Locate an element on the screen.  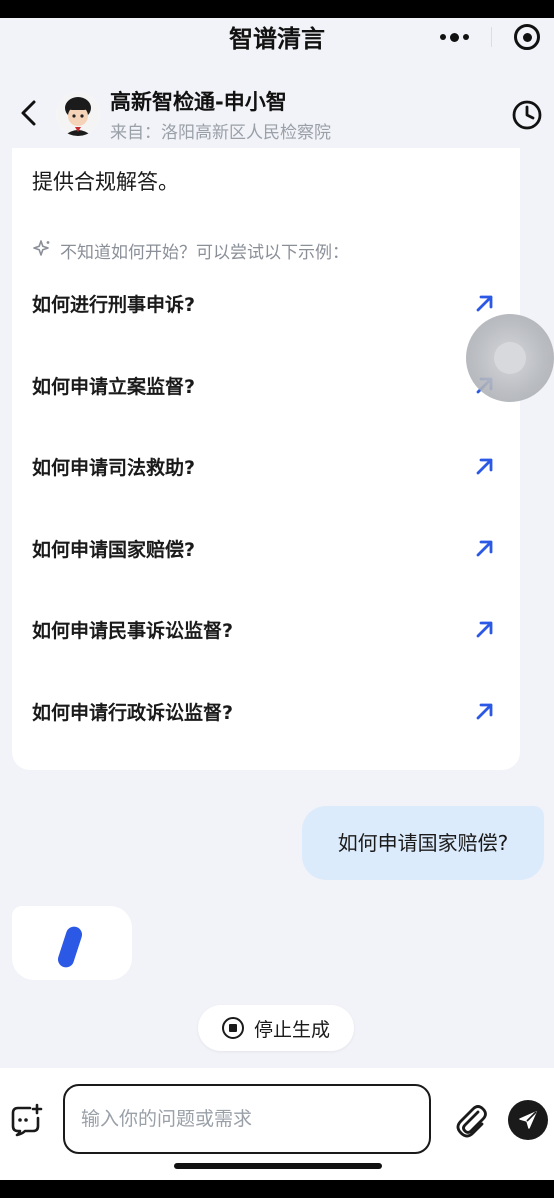
example-question: 如何申请司法救助? is located at coordinates (114, 468).